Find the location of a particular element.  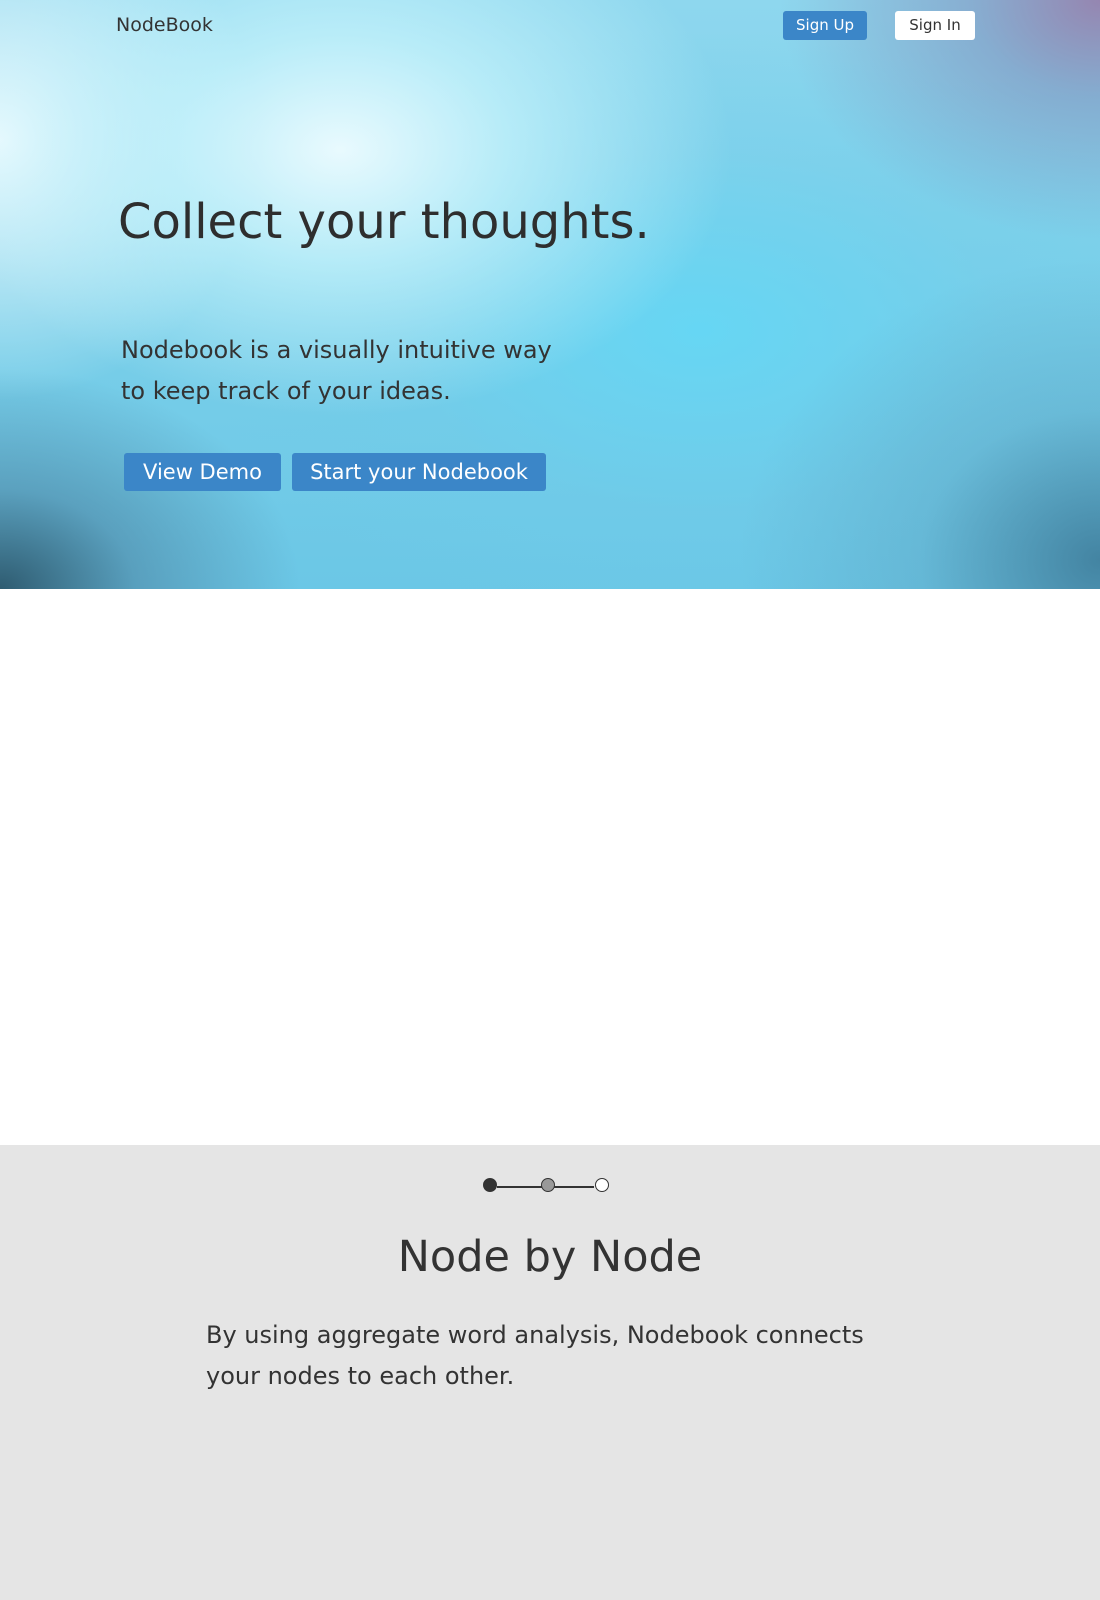

feature-step-indicator is located at coordinates (548, 1187).